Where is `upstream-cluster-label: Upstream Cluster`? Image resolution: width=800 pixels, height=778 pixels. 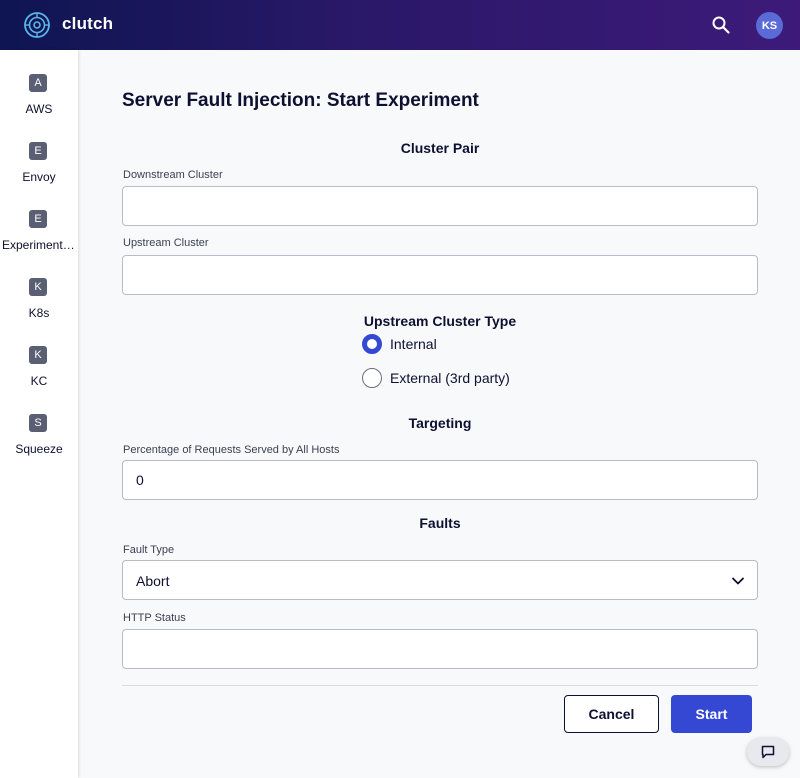
upstream-cluster-label: Upstream Cluster is located at coordinates (166, 243).